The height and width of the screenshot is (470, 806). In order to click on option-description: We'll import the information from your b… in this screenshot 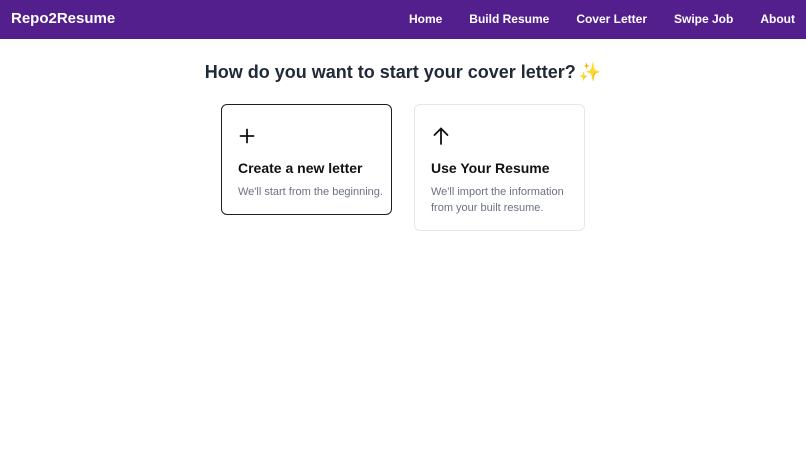, I will do `click(497, 200)`.